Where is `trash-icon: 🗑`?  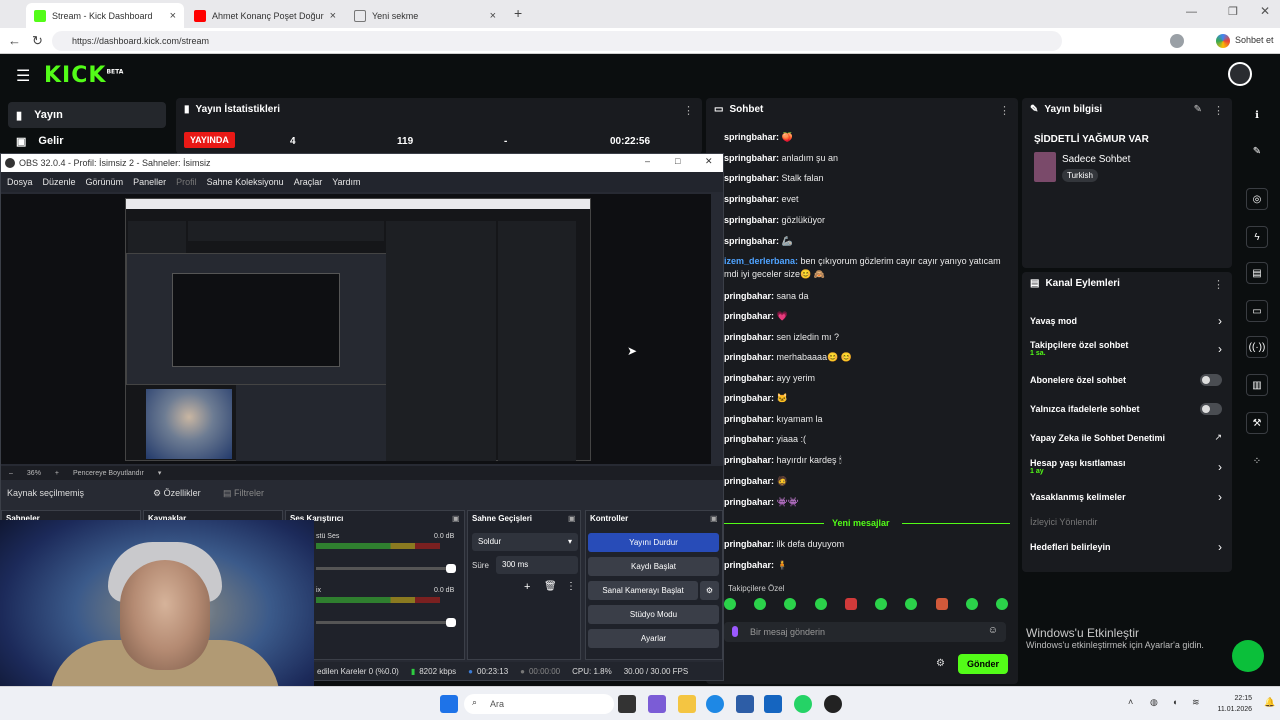 trash-icon: 🗑 is located at coordinates (550, 586).